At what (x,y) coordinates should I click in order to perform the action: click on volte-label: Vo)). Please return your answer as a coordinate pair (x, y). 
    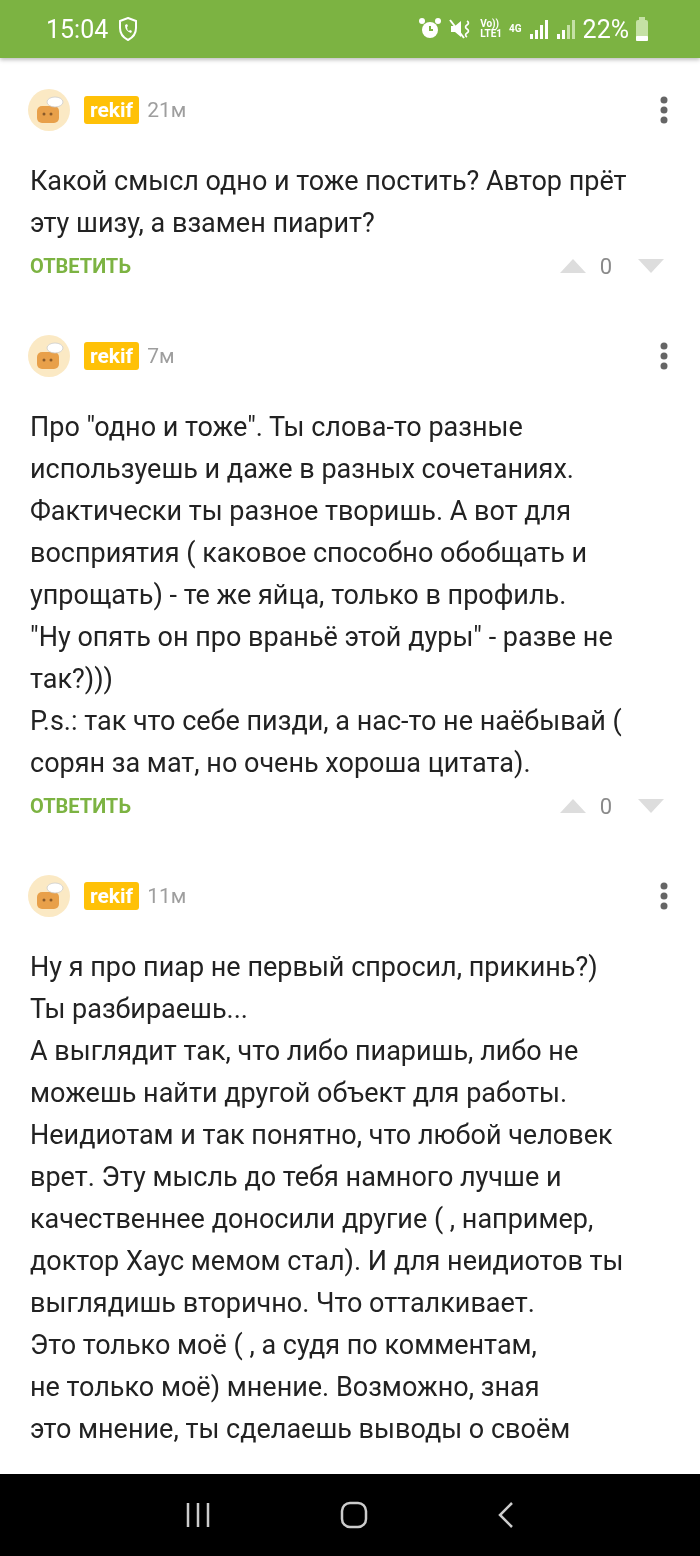
    Looking at the image, I should click on (490, 24).